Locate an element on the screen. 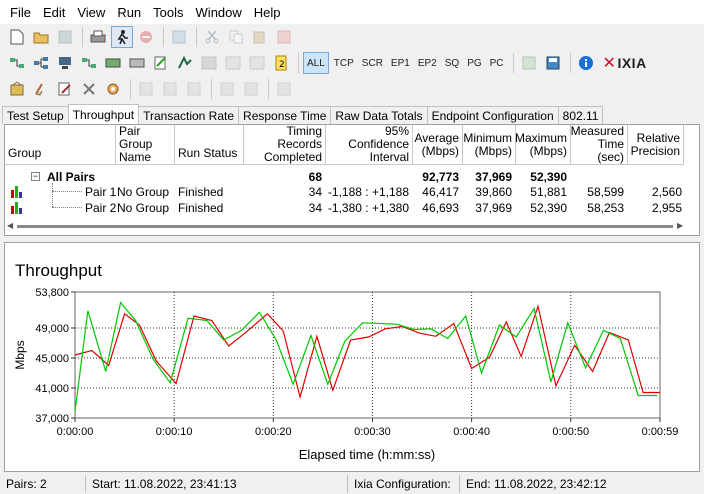 The image size is (704, 494). toolbar-pairs: 2 ALL TCP SCR EP1 EP2 SQ PG PC ✕ IXIA is located at coordinates (352, 63).